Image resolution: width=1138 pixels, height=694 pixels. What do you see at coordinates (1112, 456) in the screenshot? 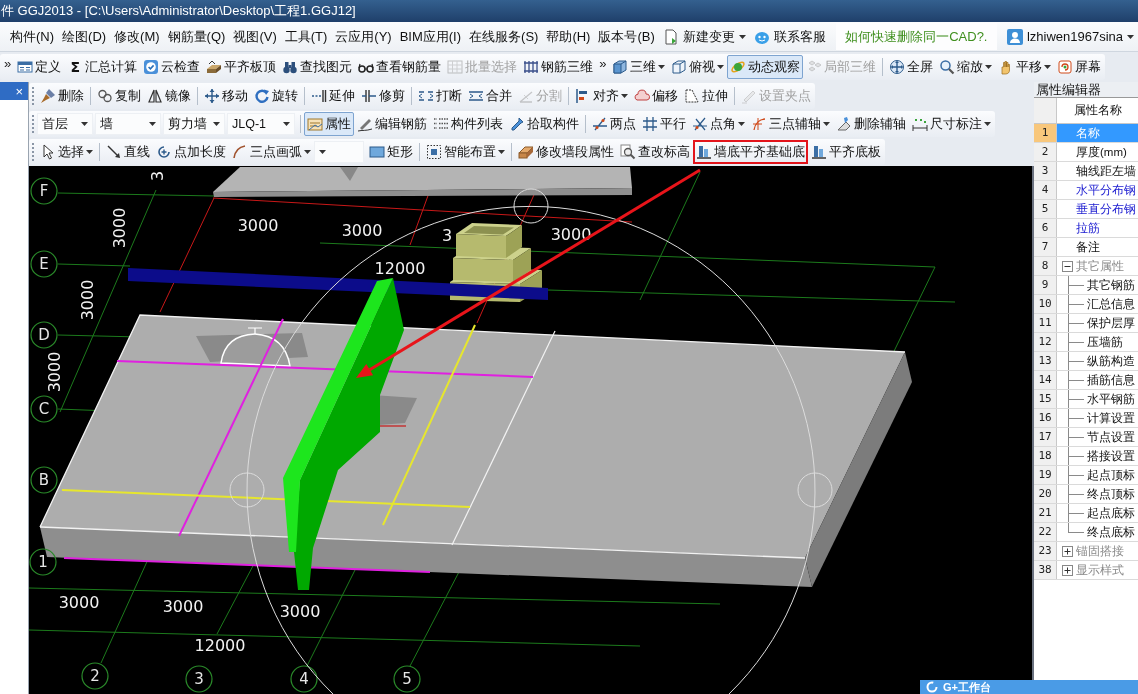
I see `property-name: 搭接设置` at bounding box center [1112, 456].